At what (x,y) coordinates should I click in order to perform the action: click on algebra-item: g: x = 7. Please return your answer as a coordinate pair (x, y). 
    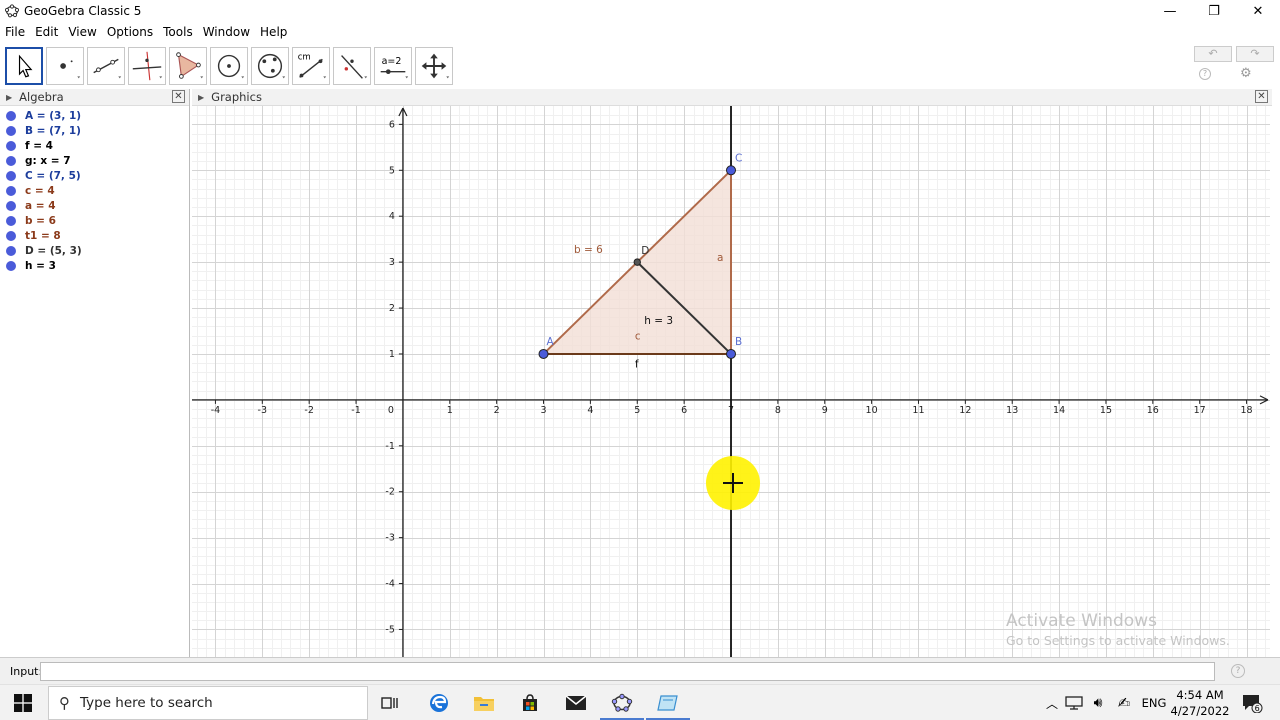
    Looking at the image, I should click on (94, 160).